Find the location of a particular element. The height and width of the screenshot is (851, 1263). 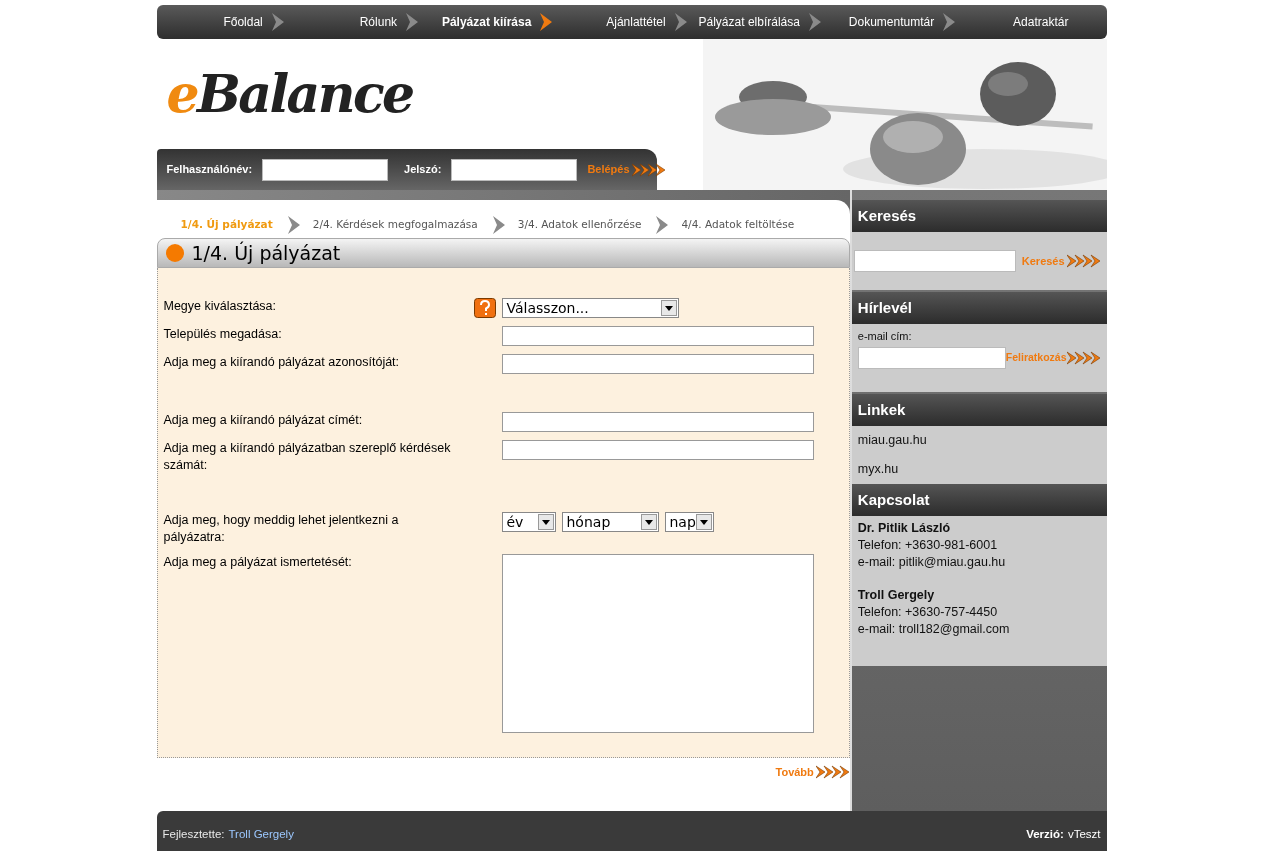

nav-link: Dokumentumtár is located at coordinates (891, 22).